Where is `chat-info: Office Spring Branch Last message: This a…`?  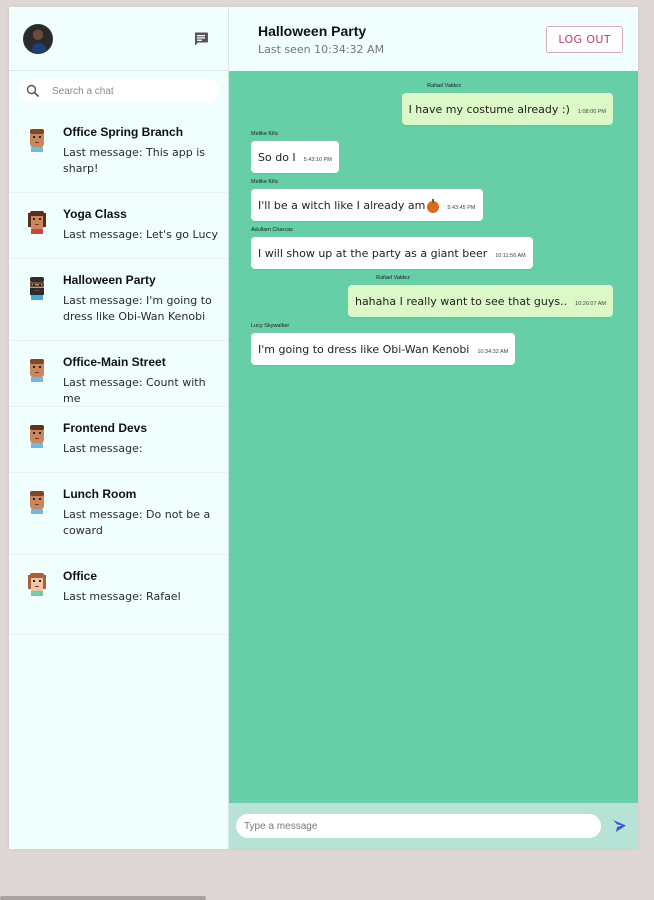
chat-info: Office Spring Branch Last message: This a… is located at coordinates (141, 158).